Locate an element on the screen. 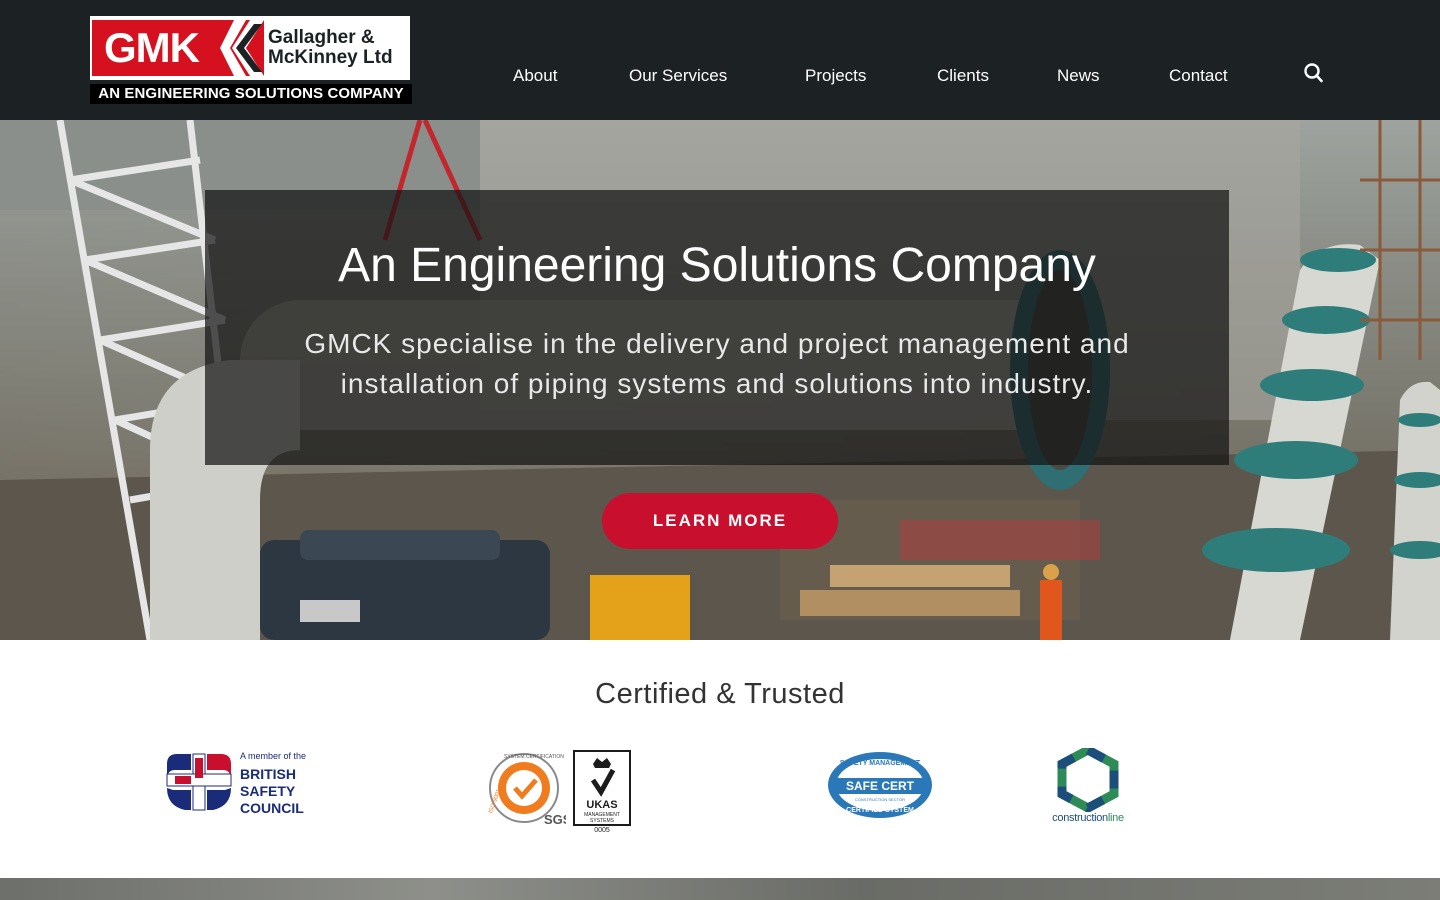 The image size is (1440, 900). safecert-name: SAFE CERT is located at coordinates (880, 786).